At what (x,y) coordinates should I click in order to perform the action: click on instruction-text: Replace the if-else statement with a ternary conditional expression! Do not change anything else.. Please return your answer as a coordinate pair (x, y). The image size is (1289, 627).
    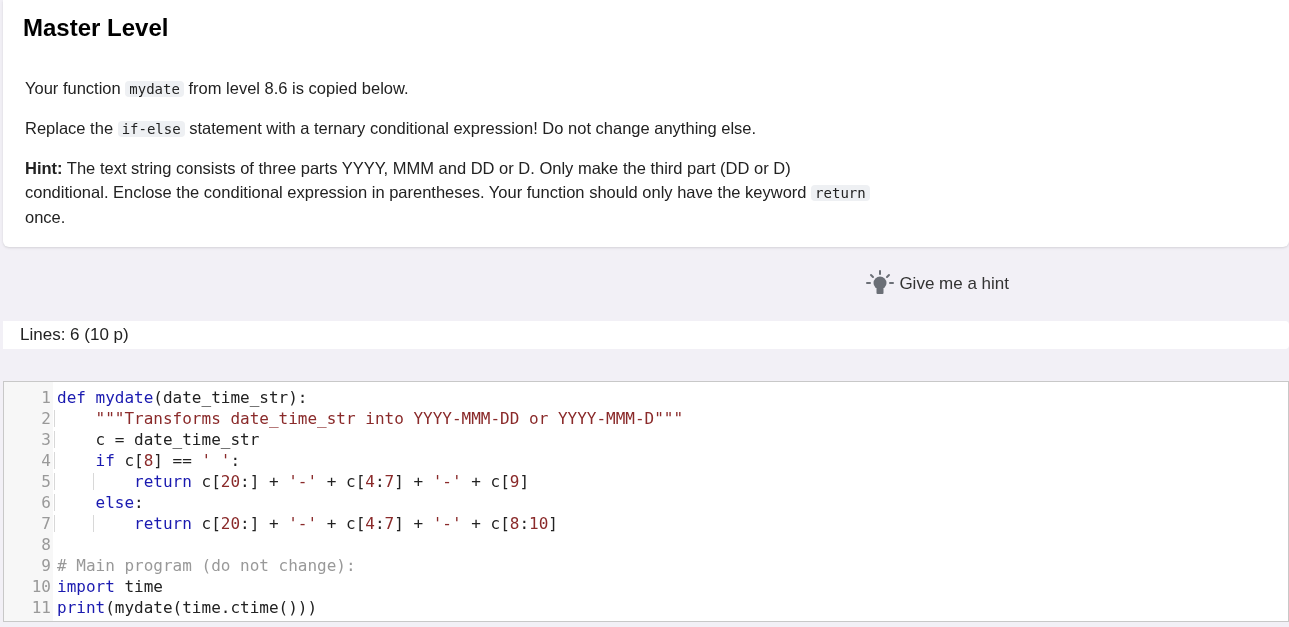
    Looking at the image, I should click on (391, 128).